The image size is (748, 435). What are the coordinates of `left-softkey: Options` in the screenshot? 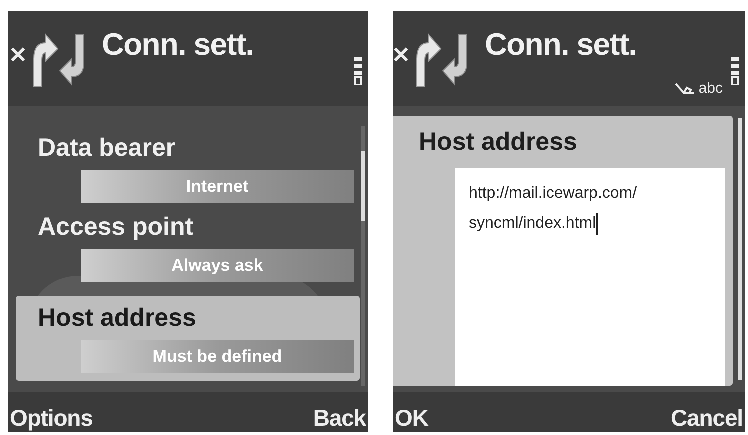 It's located at (51, 418).